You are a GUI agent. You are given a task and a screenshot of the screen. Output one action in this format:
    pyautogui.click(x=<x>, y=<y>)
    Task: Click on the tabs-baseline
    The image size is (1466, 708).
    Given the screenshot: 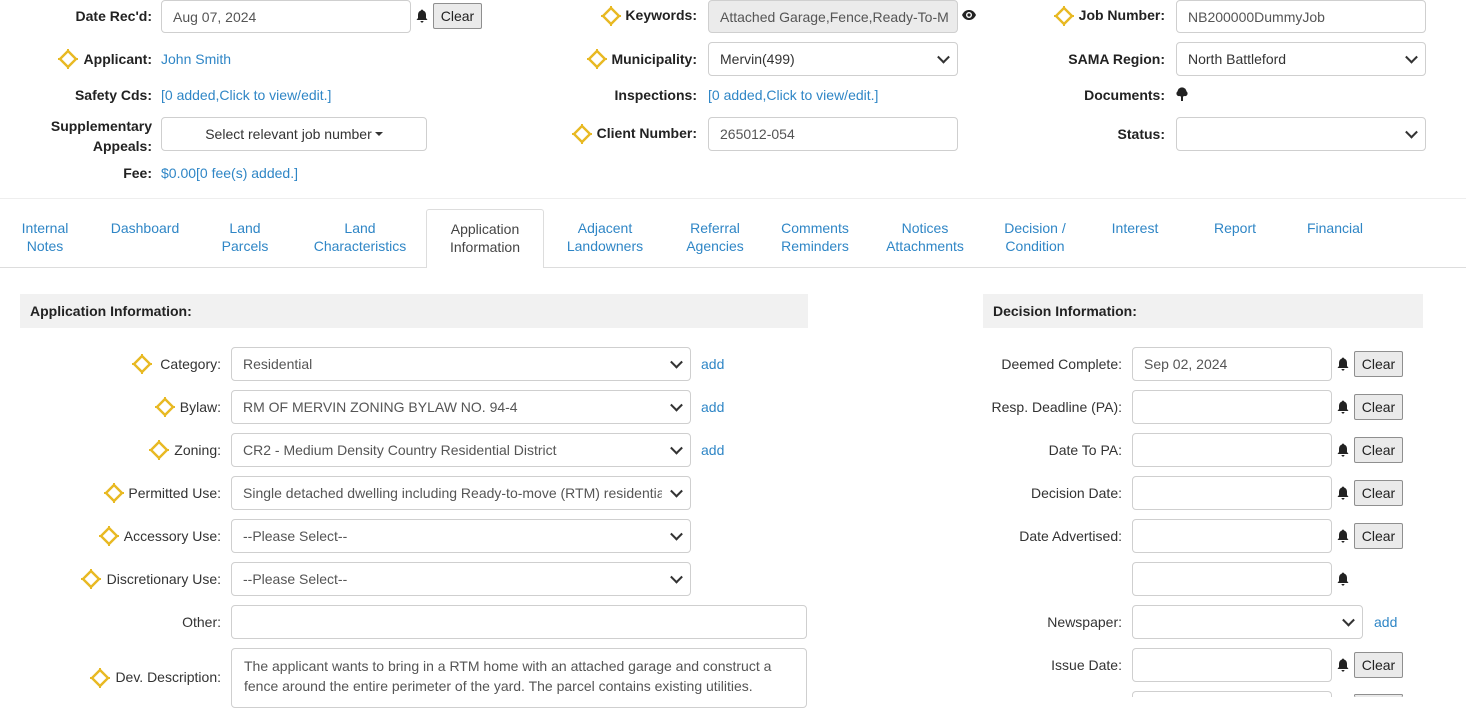 What is the action you would take?
    pyautogui.click(x=733, y=267)
    